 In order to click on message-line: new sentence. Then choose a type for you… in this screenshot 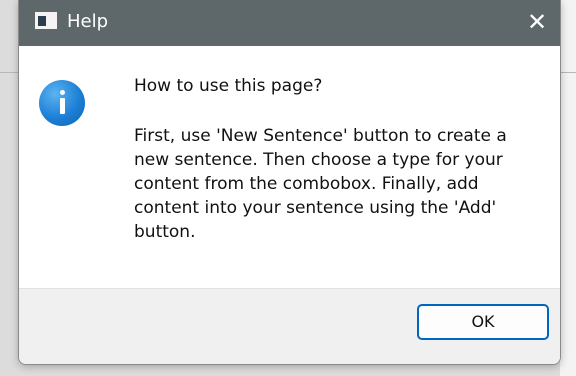, I will do `click(318, 160)`.